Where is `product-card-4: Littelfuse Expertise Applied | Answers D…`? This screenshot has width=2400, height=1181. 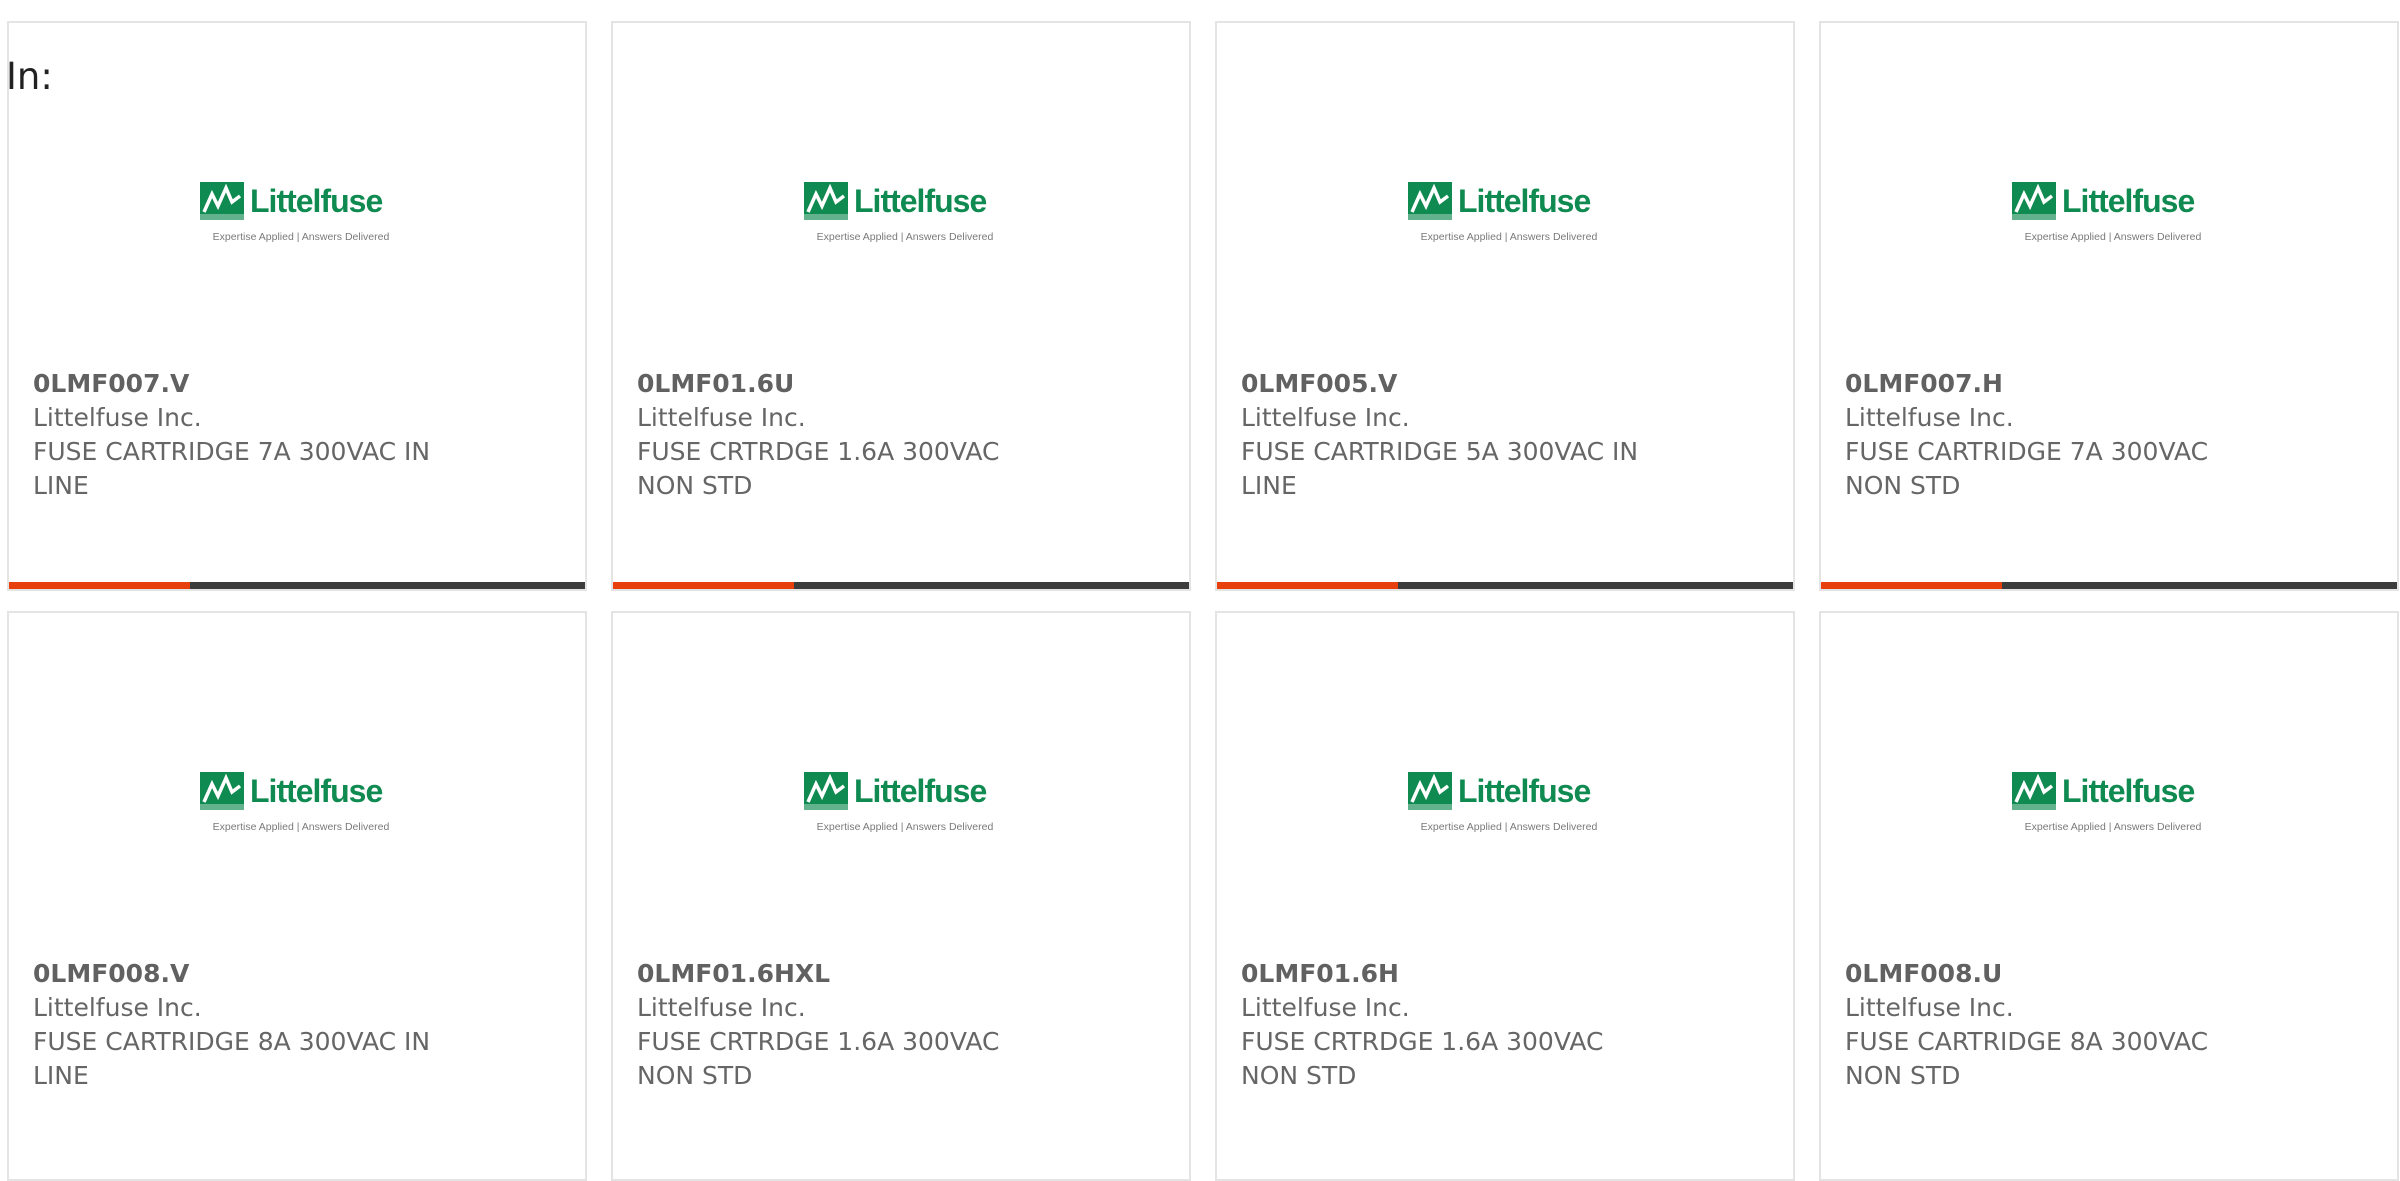 product-card-4: Littelfuse Expertise Applied | Answers D… is located at coordinates (2109, 306).